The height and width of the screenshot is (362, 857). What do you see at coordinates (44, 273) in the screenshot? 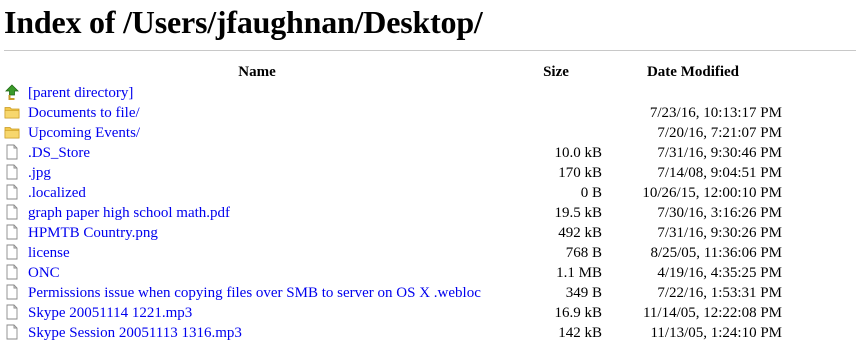
I see `file-link: ONC` at bounding box center [44, 273].